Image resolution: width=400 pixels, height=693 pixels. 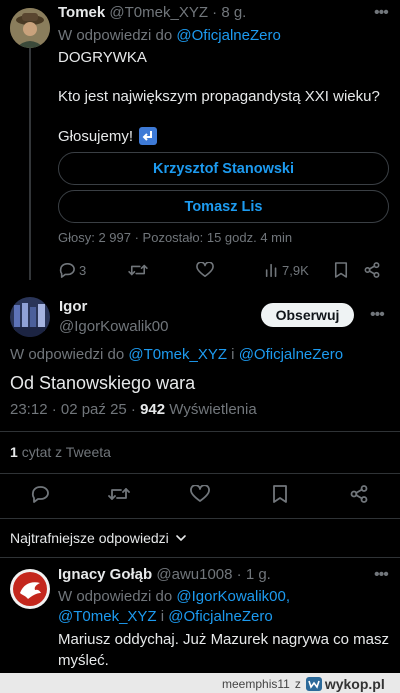 What do you see at coordinates (307, 315) in the screenshot?
I see `follow-button: Obserwuj` at bounding box center [307, 315].